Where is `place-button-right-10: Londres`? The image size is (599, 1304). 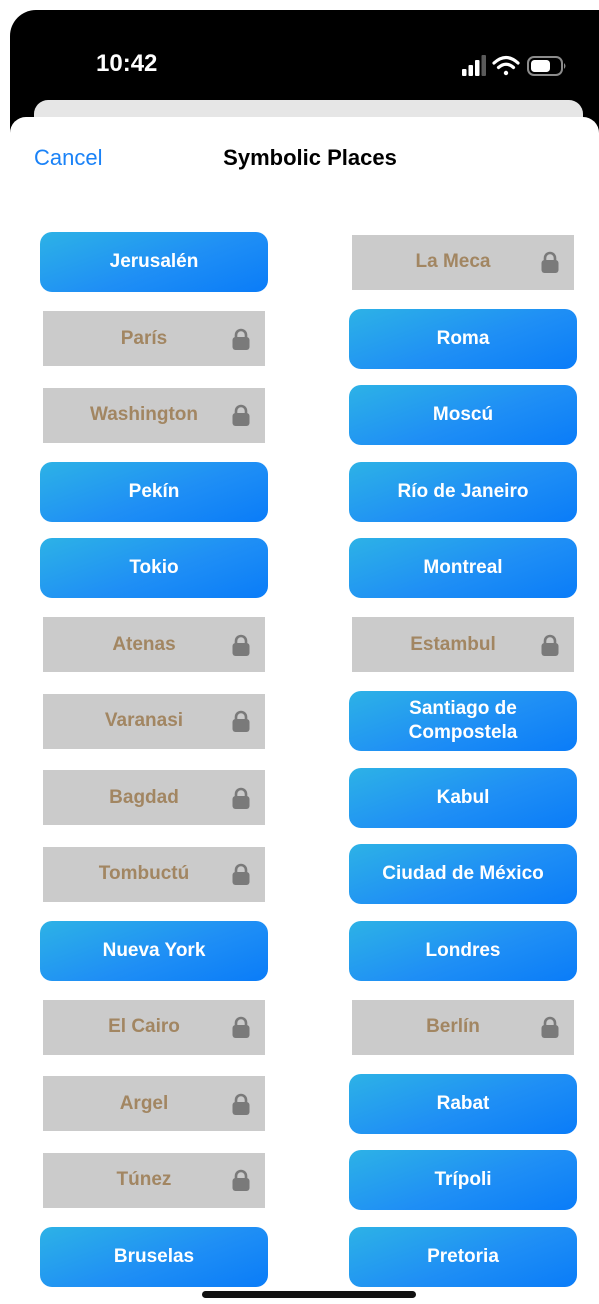
place-button-right-10: Londres is located at coordinates (463, 950).